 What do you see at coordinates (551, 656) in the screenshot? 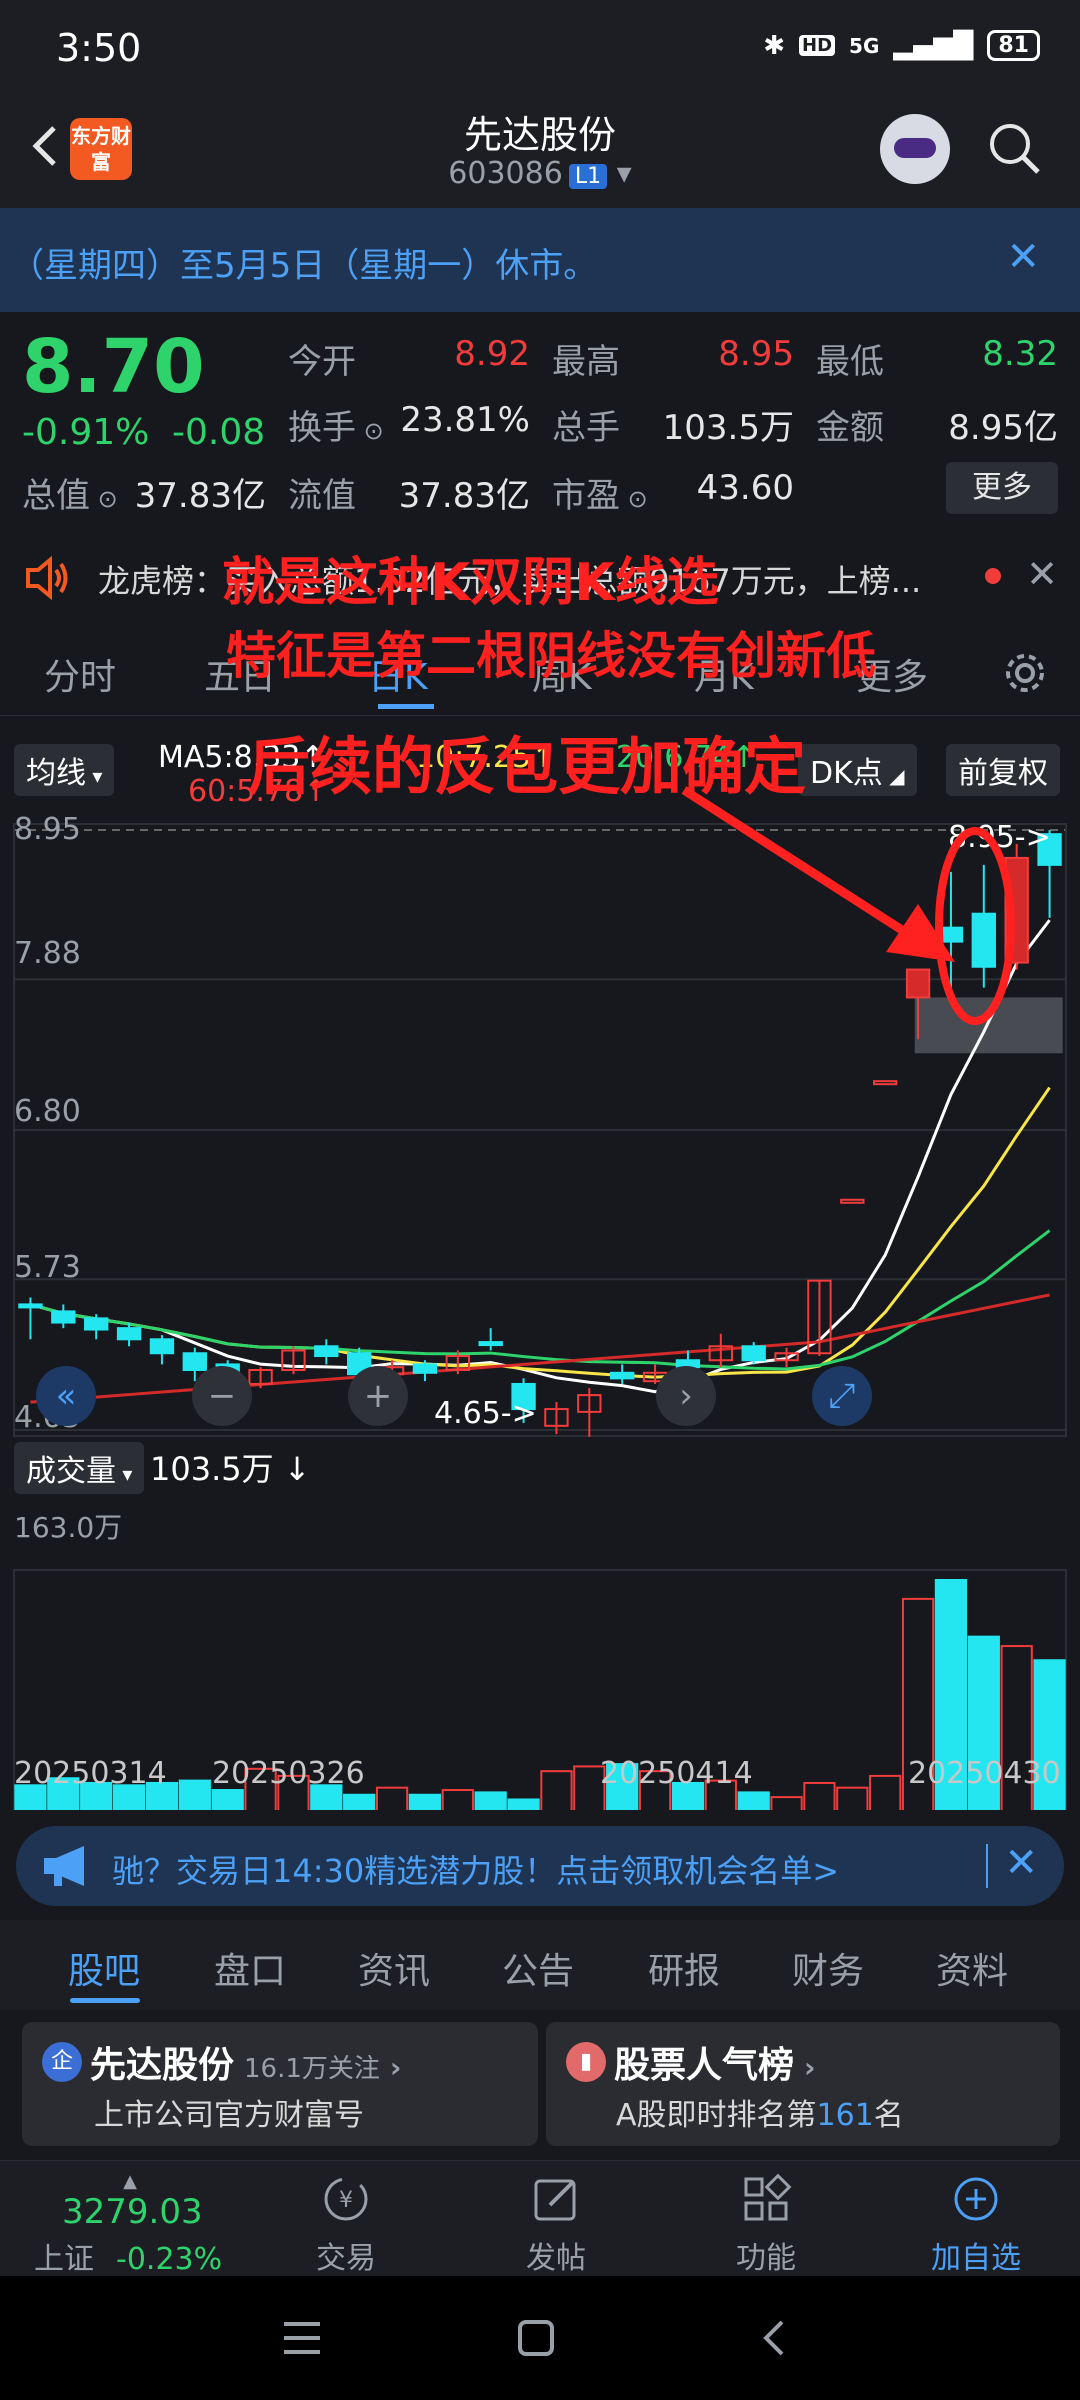
I see `annotation-line-2: 特征是第二根阴线没有创新低` at bounding box center [551, 656].